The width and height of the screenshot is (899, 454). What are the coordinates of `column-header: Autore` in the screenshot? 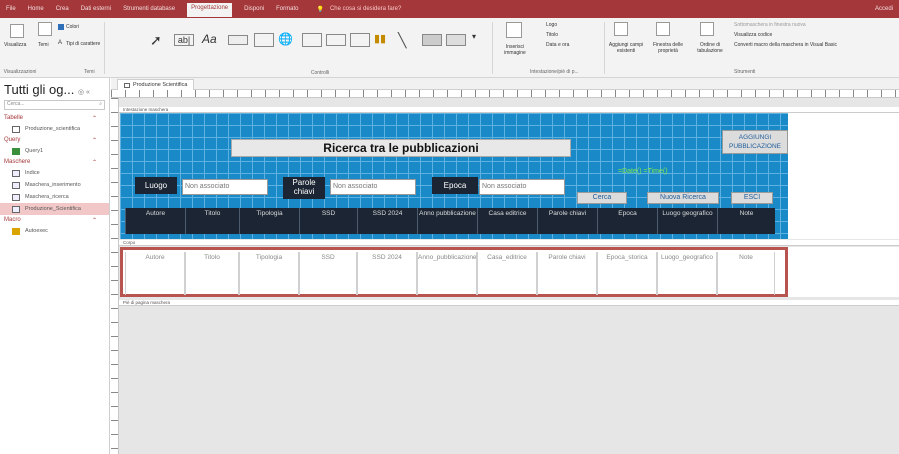 It's located at (155, 221).